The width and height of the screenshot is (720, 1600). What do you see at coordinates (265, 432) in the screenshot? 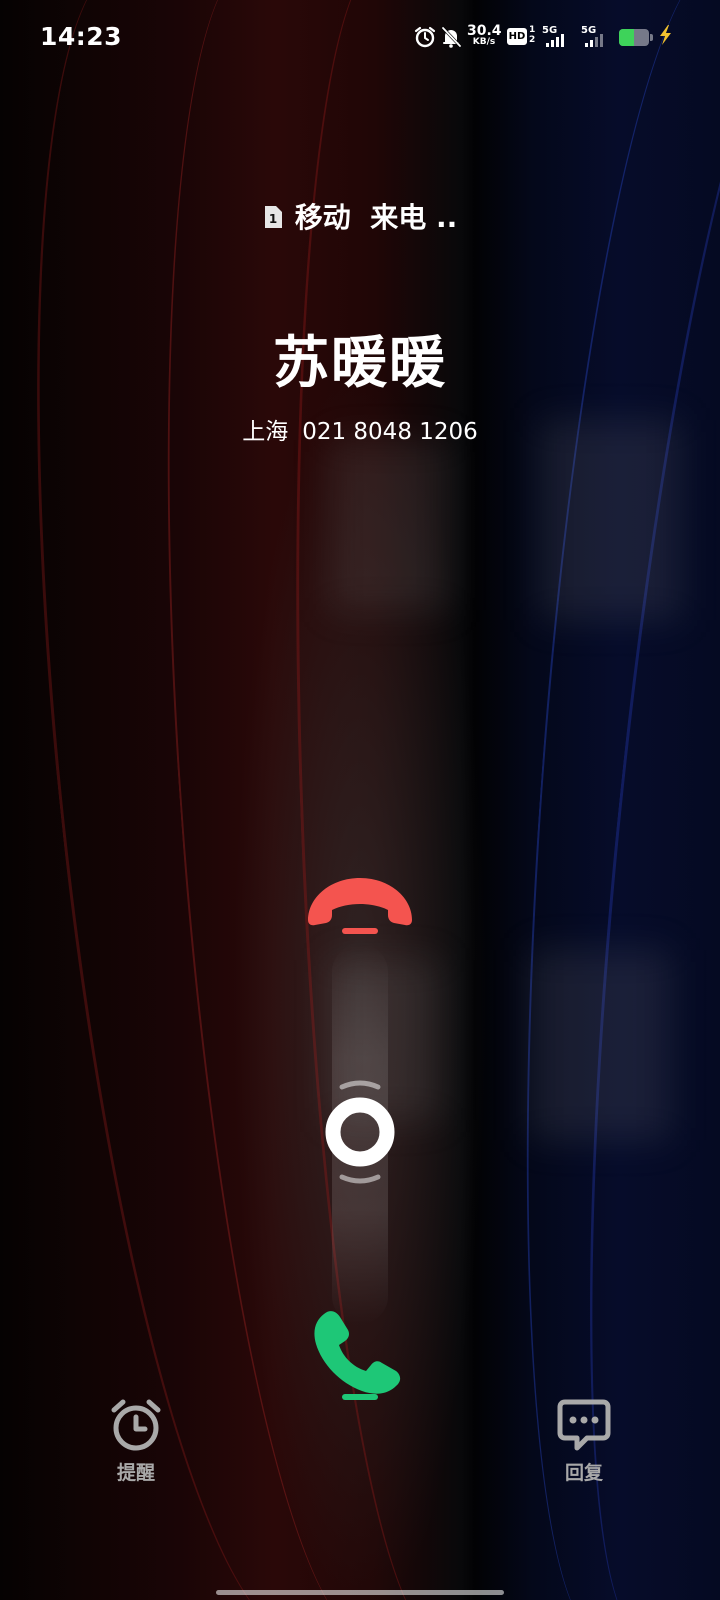
I see `caller-location: 上海` at bounding box center [265, 432].